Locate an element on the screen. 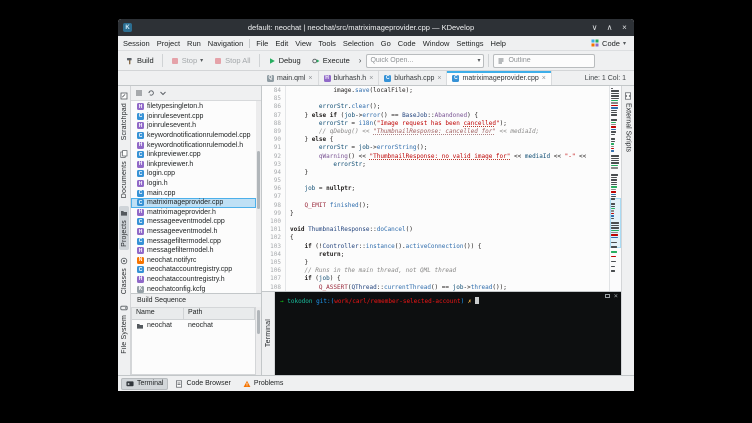 This screenshot has height=423, width=752. menu-settings: Settings is located at coordinates (469, 43).